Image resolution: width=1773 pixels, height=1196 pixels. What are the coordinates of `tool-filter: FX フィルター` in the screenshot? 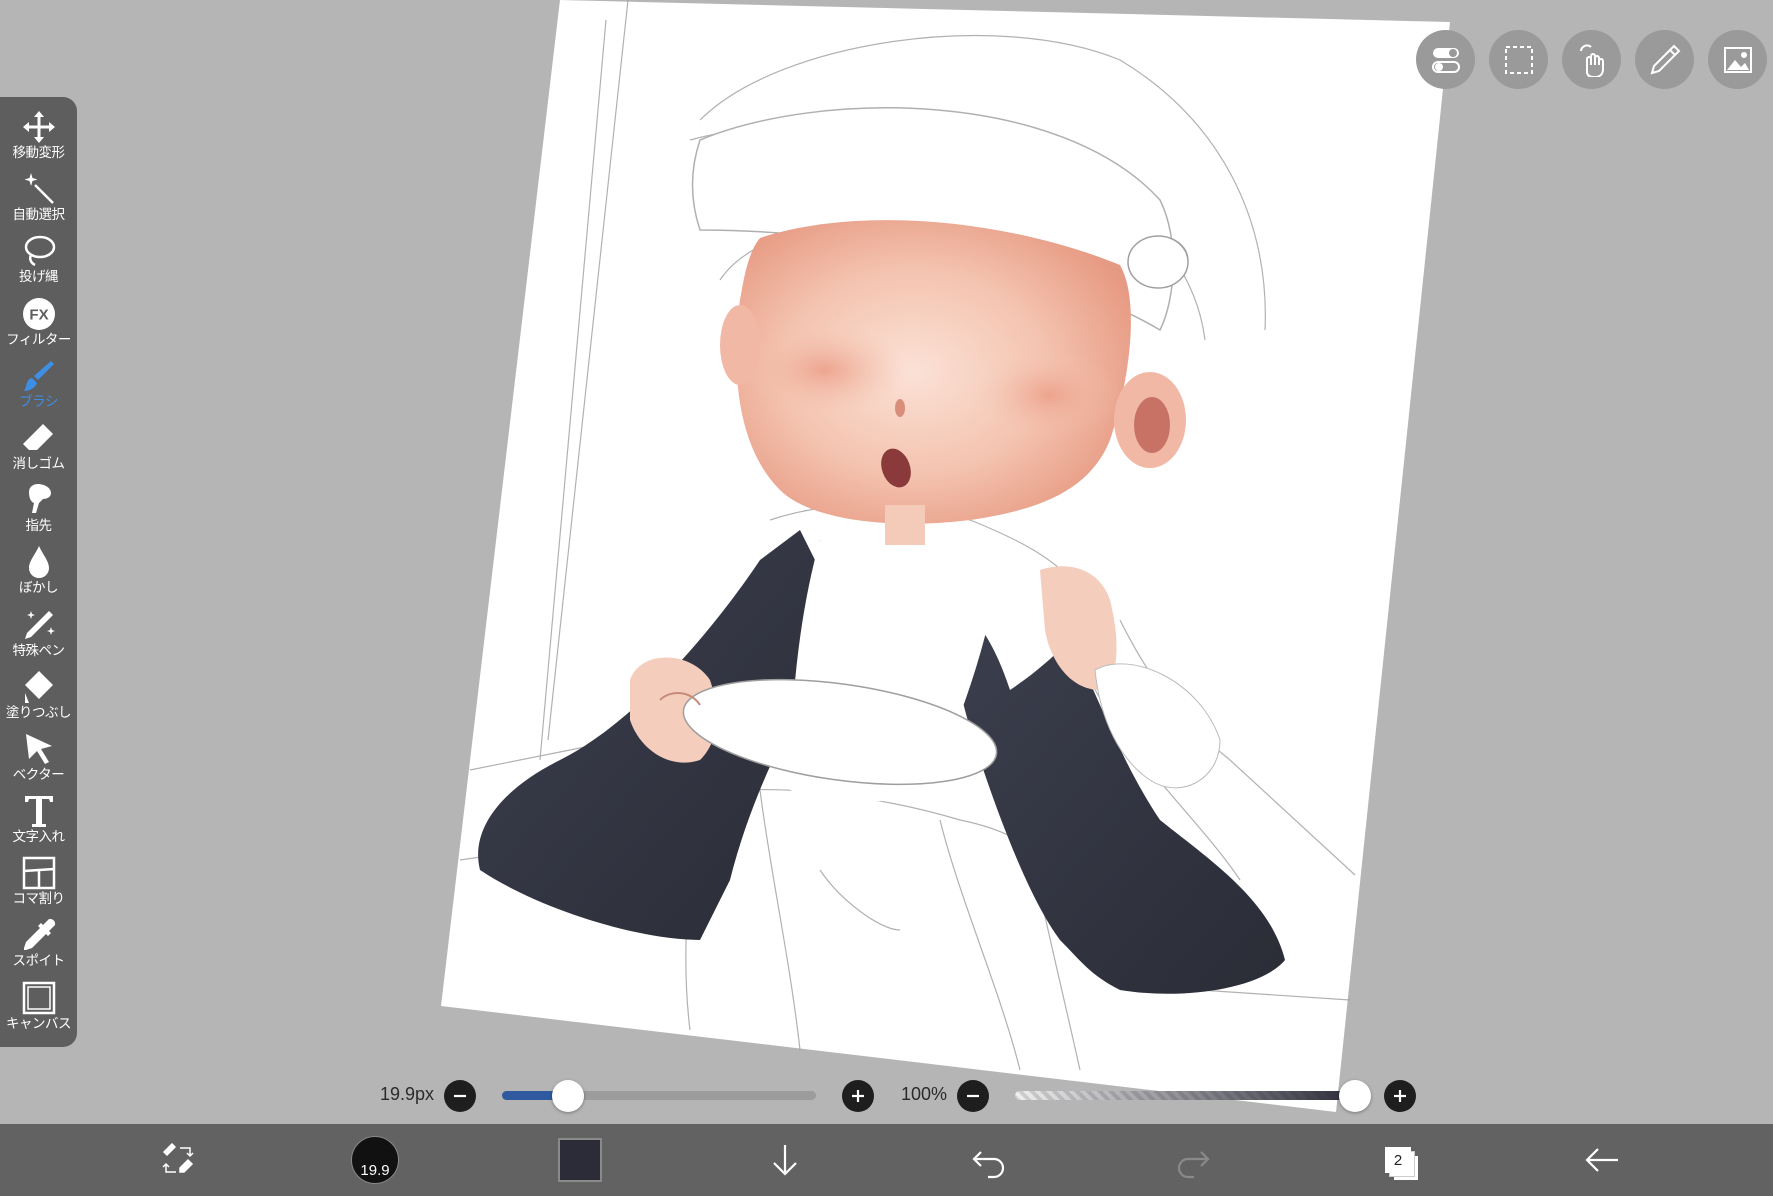 It's located at (38, 327).